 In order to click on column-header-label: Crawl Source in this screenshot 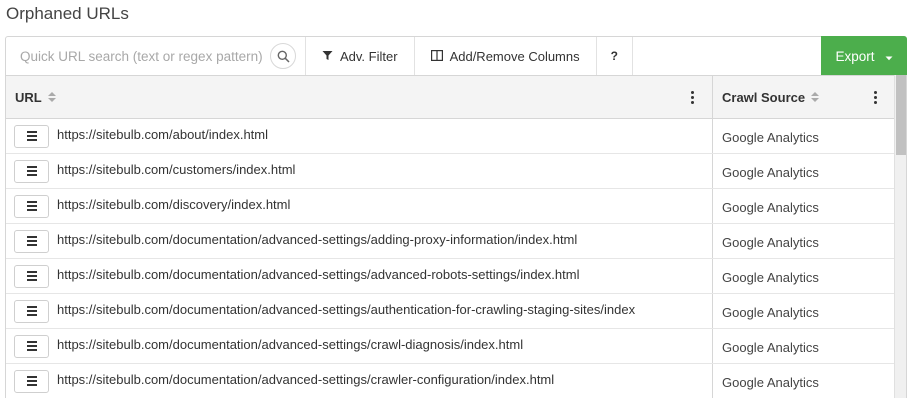, I will do `click(764, 97)`.